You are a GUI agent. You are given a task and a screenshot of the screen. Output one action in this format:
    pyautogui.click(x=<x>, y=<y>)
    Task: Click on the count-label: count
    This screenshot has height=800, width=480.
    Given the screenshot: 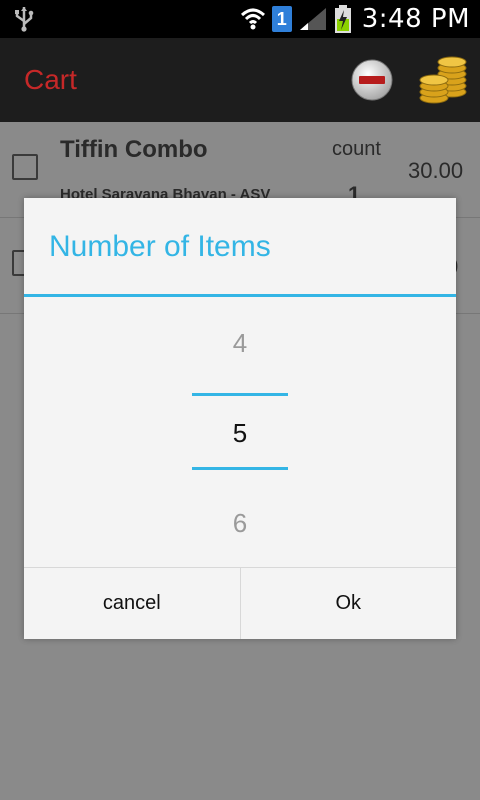 What is the action you would take?
    pyautogui.click(x=356, y=149)
    